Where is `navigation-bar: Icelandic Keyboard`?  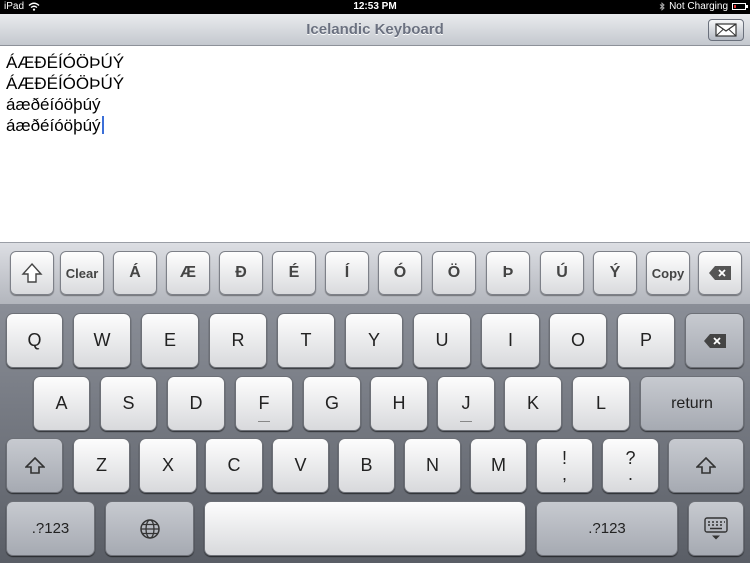 navigation-bar: Icelandic Keyboard is located at coordinates (375, 30).